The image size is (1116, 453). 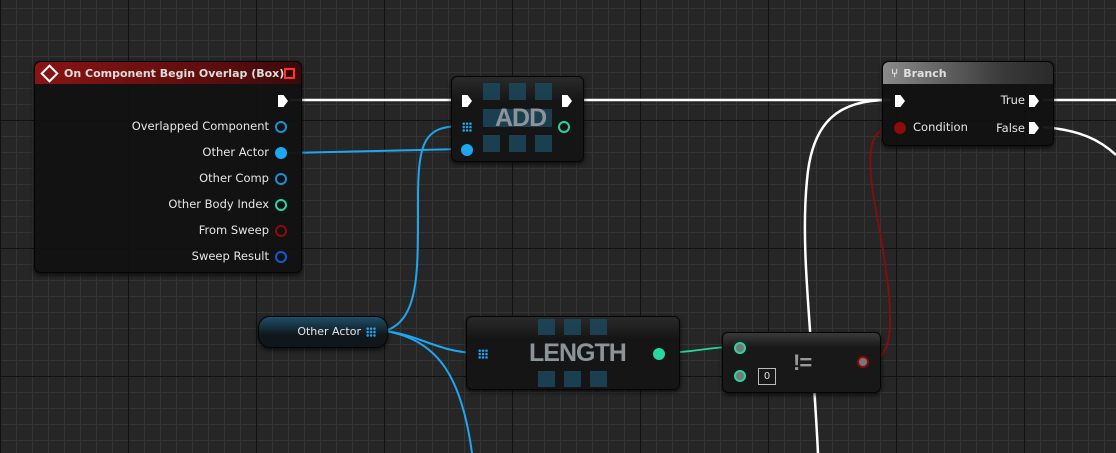 What do you see at coordinates (428, 391) in the screenshot?
I see `array-wire-down` at bounding box center [428, 391].